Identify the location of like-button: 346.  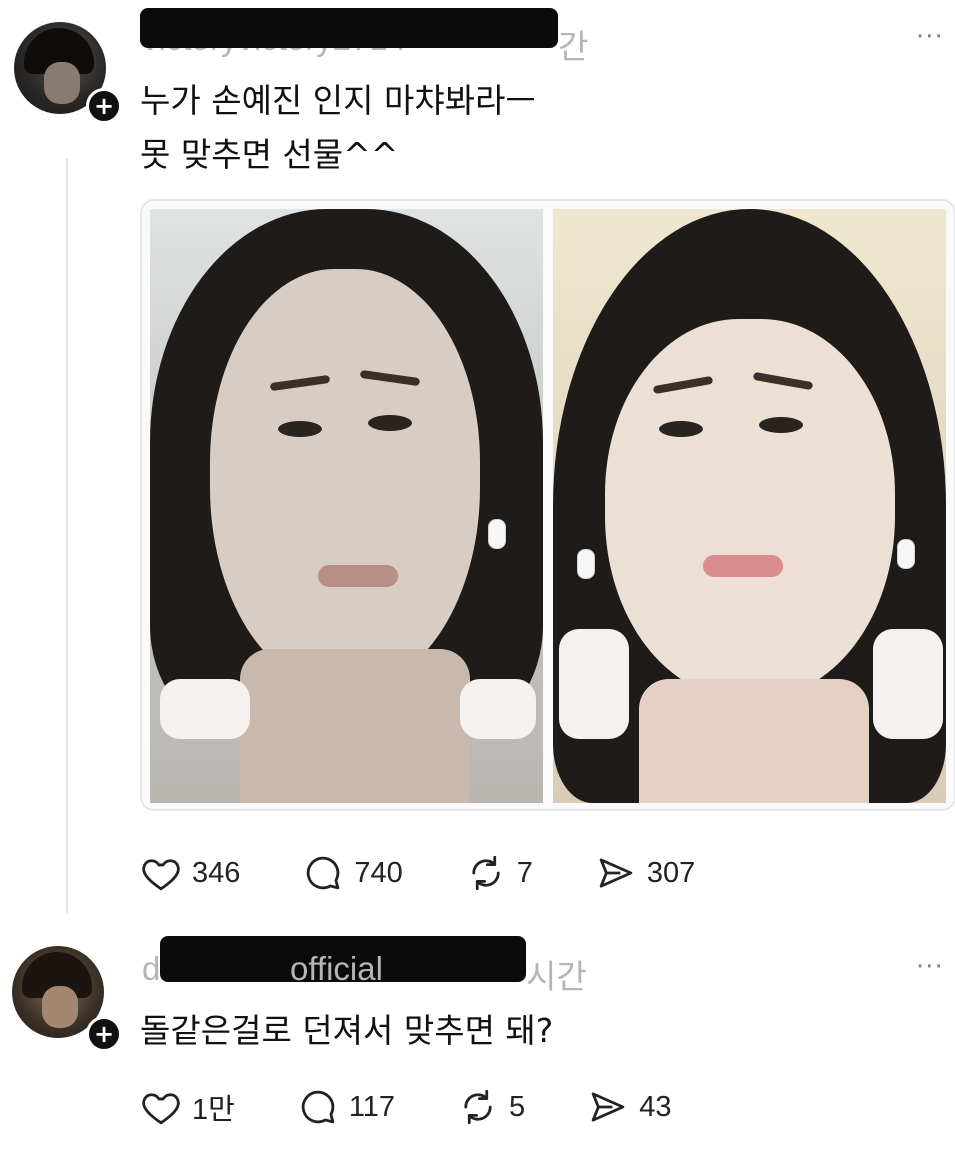
(190, 873).